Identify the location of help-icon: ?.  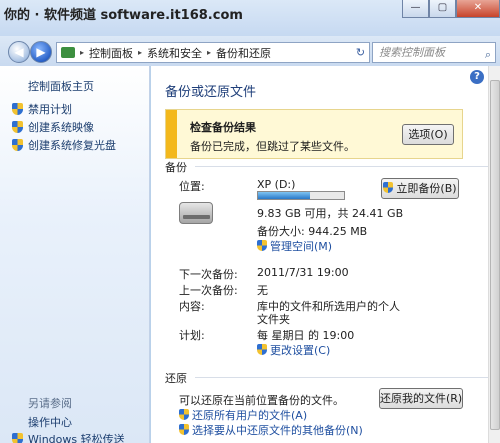
(477, 77).